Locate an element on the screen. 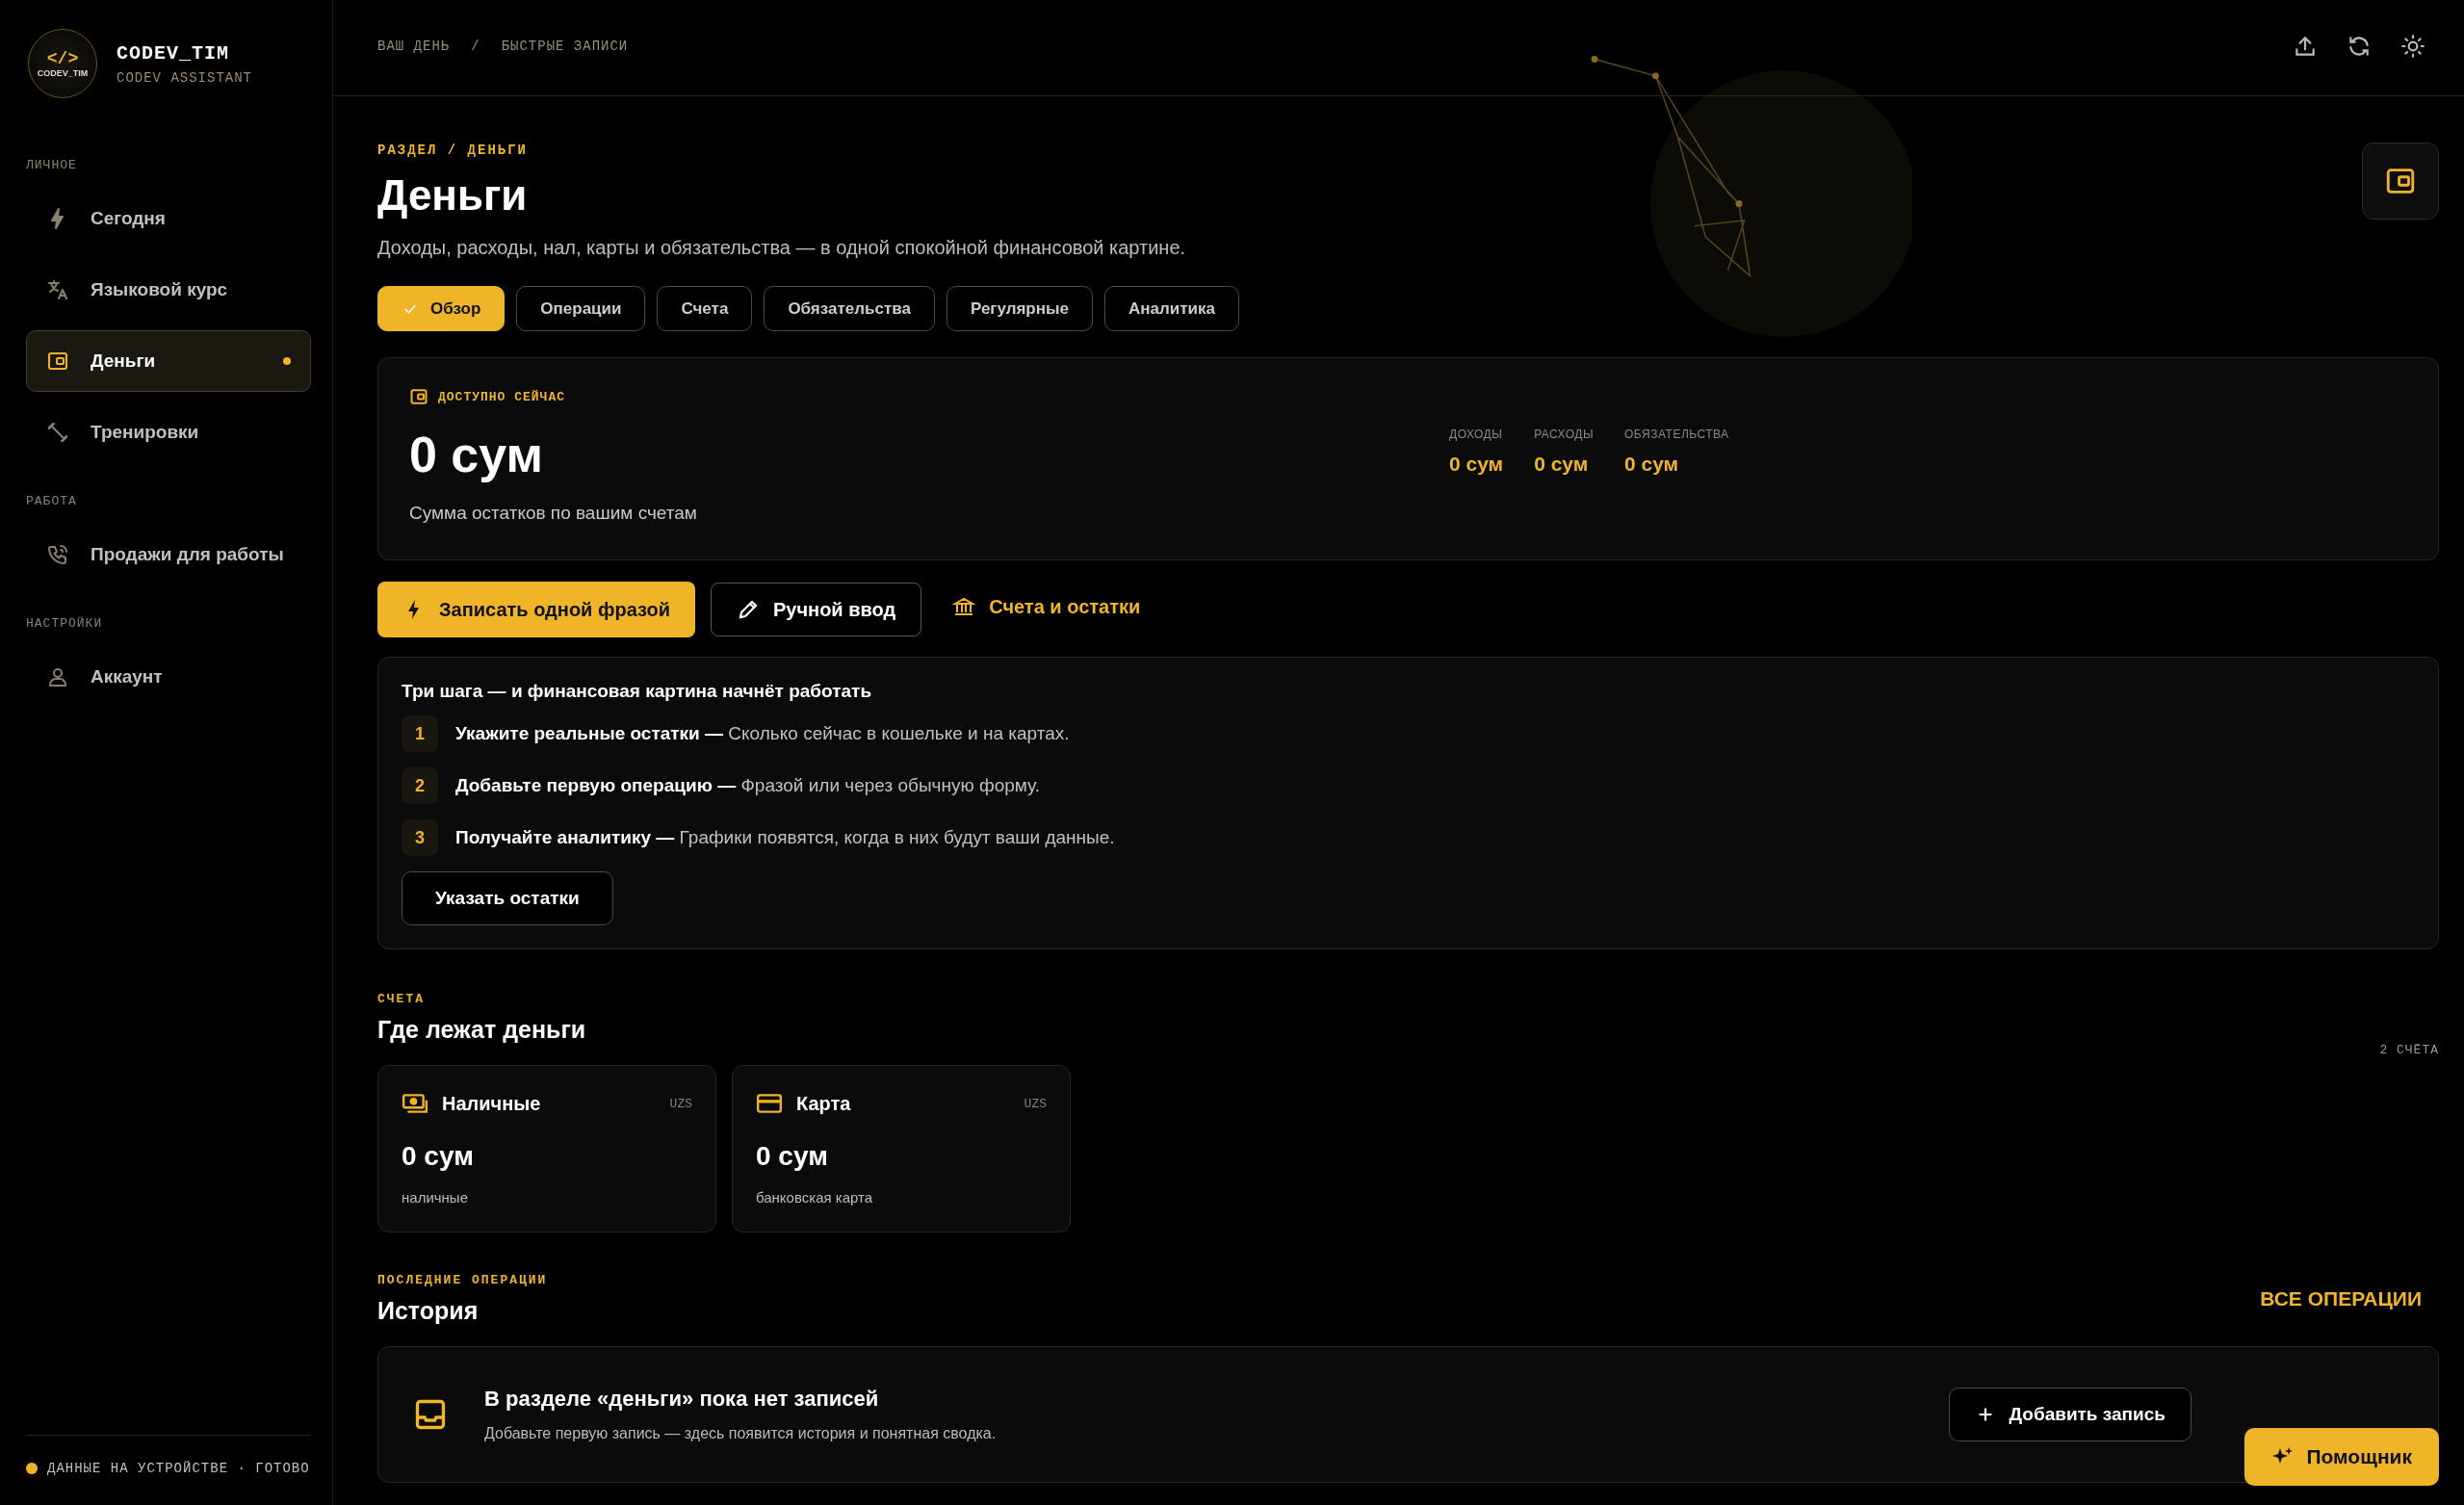 The width and height of the screenshot is (2464, 1505). account-type: наличные is located at coordinates (435, 1198).